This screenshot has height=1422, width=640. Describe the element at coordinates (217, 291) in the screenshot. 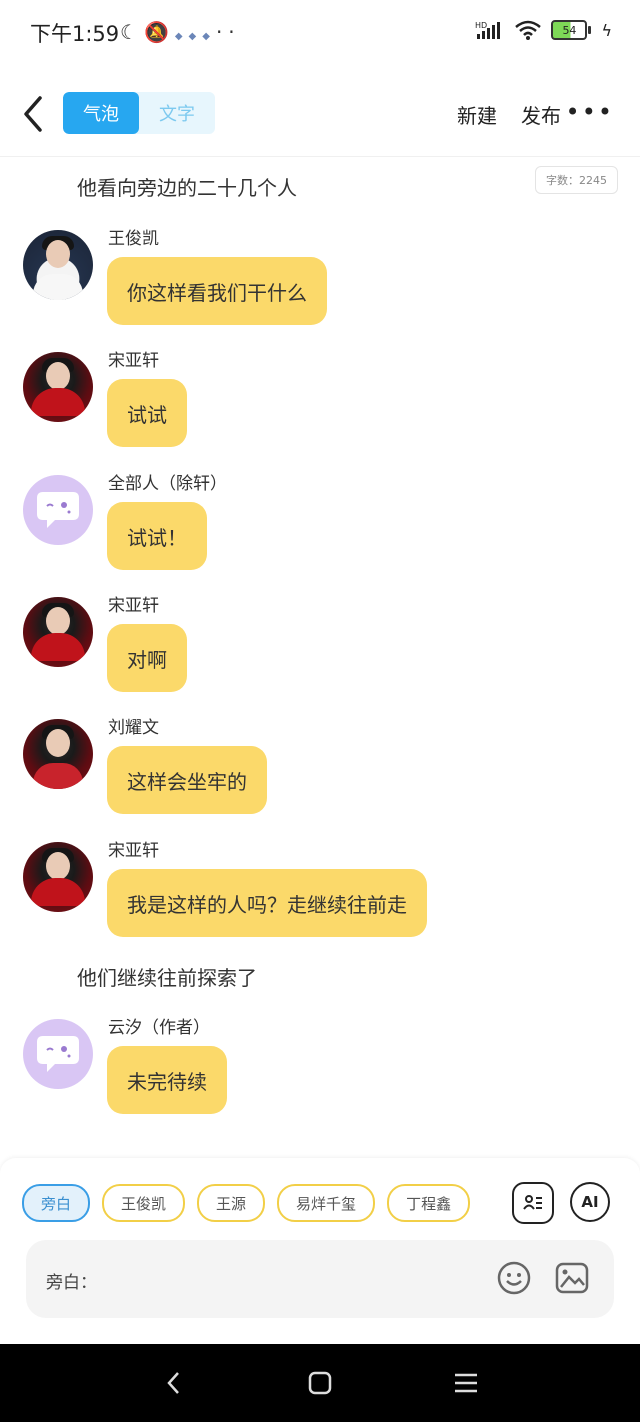

I see `message-bubble: 你这样看我们干什么` at that location.